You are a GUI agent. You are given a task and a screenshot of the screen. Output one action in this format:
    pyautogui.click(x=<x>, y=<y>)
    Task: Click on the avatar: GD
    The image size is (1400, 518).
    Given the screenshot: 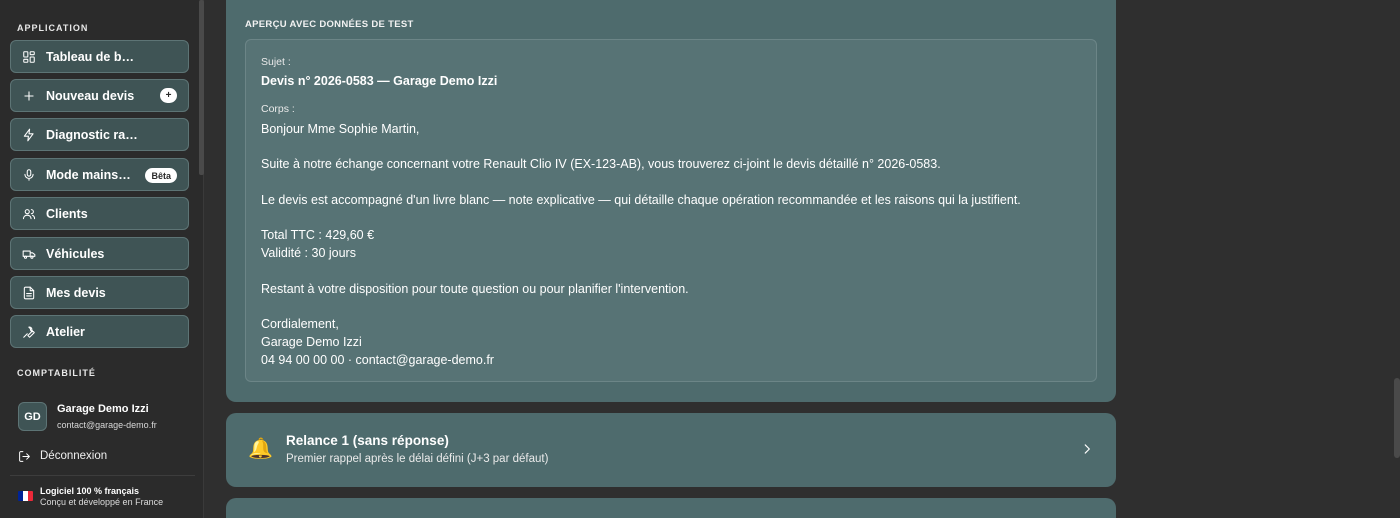 What is the action you would take?
    pyautogui.click(x=32, y=416)
    